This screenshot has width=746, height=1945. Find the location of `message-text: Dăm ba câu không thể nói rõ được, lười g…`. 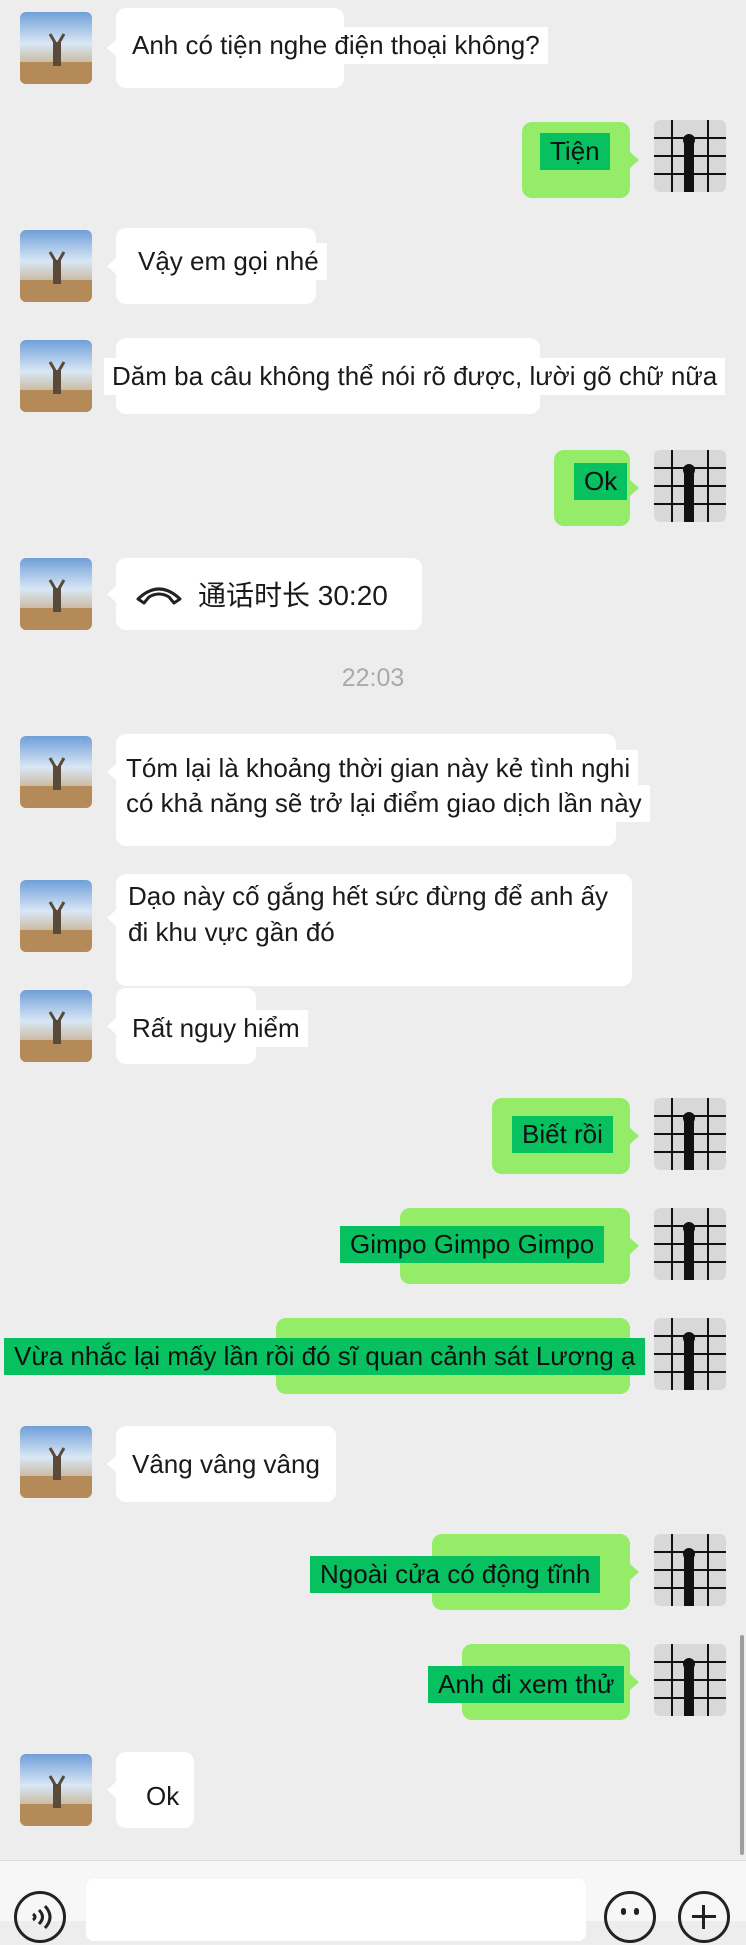

message-text: Dăm ba câu không thể nói rõ được, lười g… is located at coordinates (415, 376).